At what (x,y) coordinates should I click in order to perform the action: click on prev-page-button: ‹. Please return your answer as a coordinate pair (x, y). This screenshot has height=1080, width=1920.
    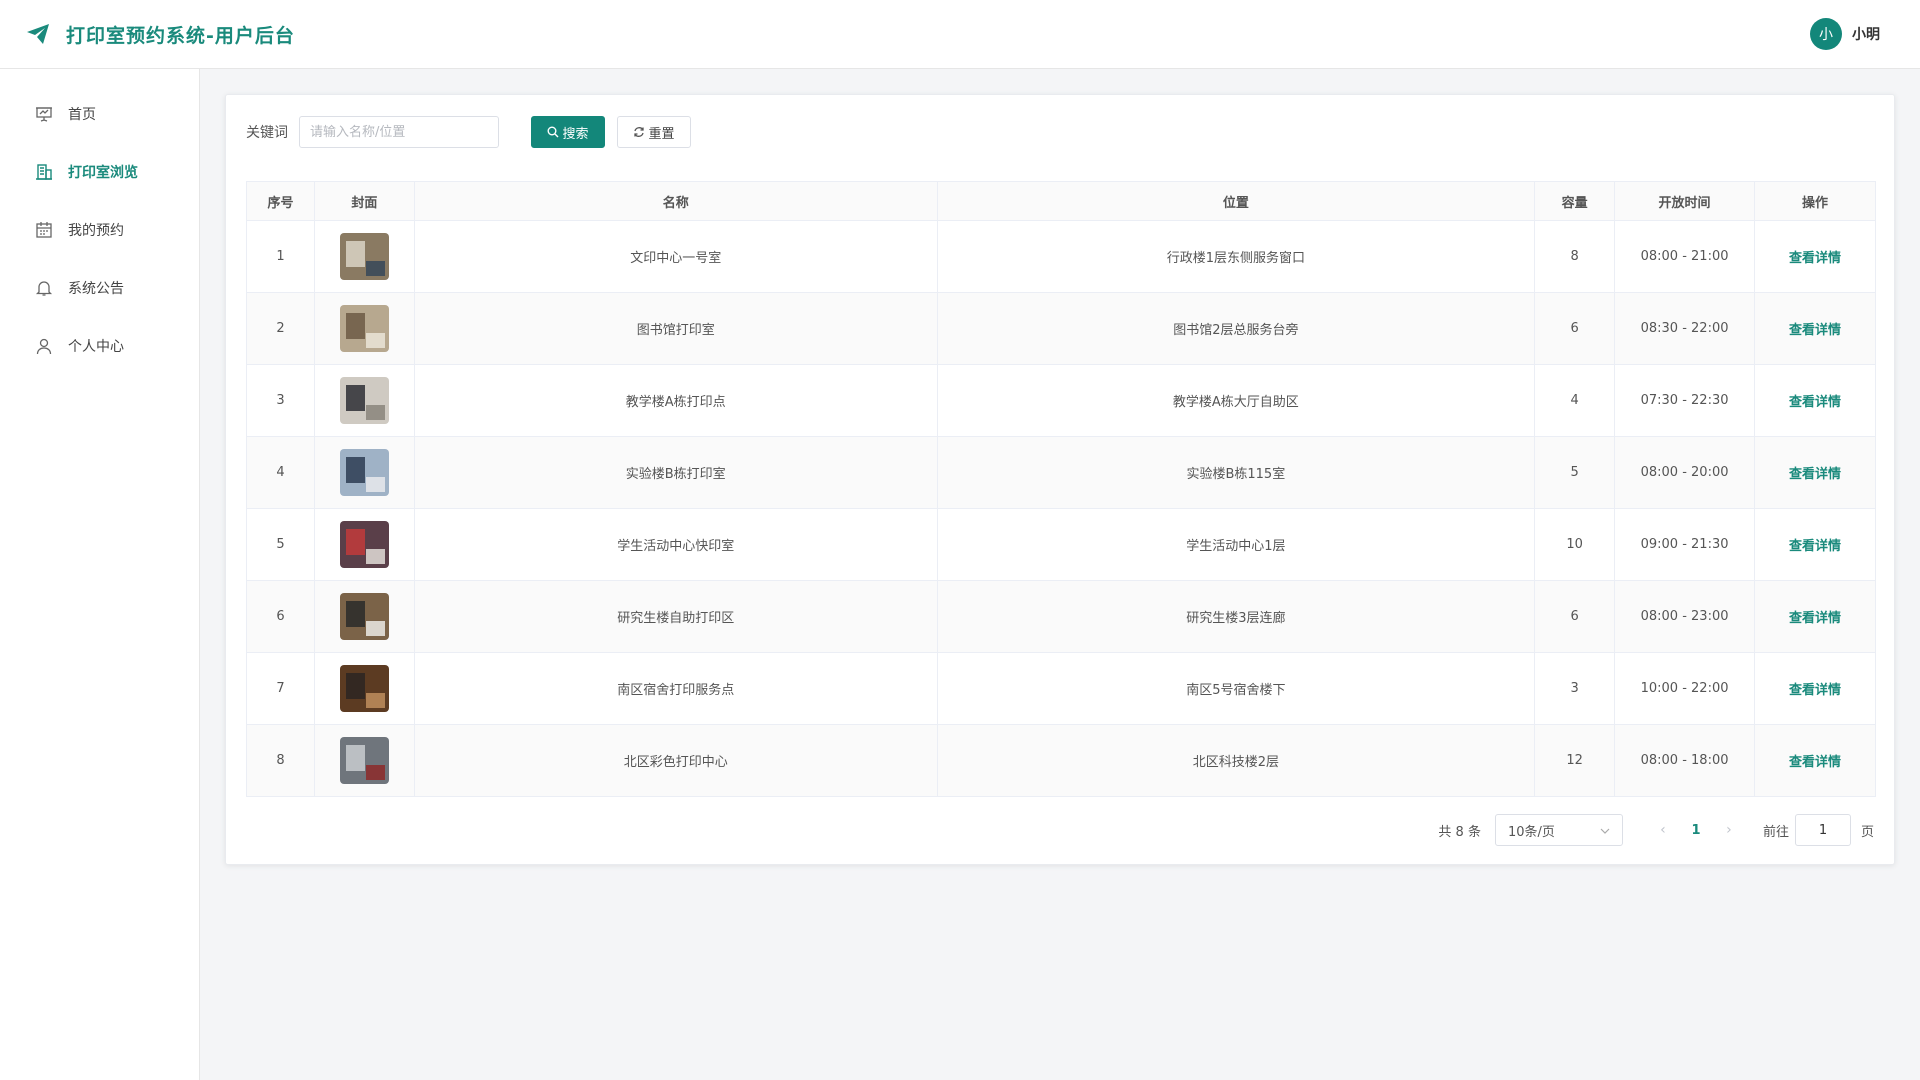
    Looking at the image, I should click on (1663, 830).